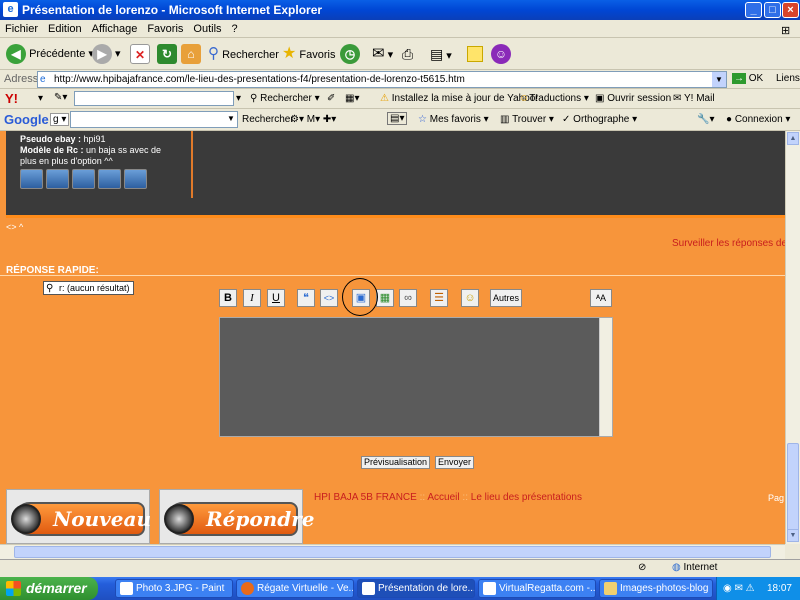 This screenshot has width=800, height=600. I want to click on yahoo-logo-icon: Y!, so click(11, 98).